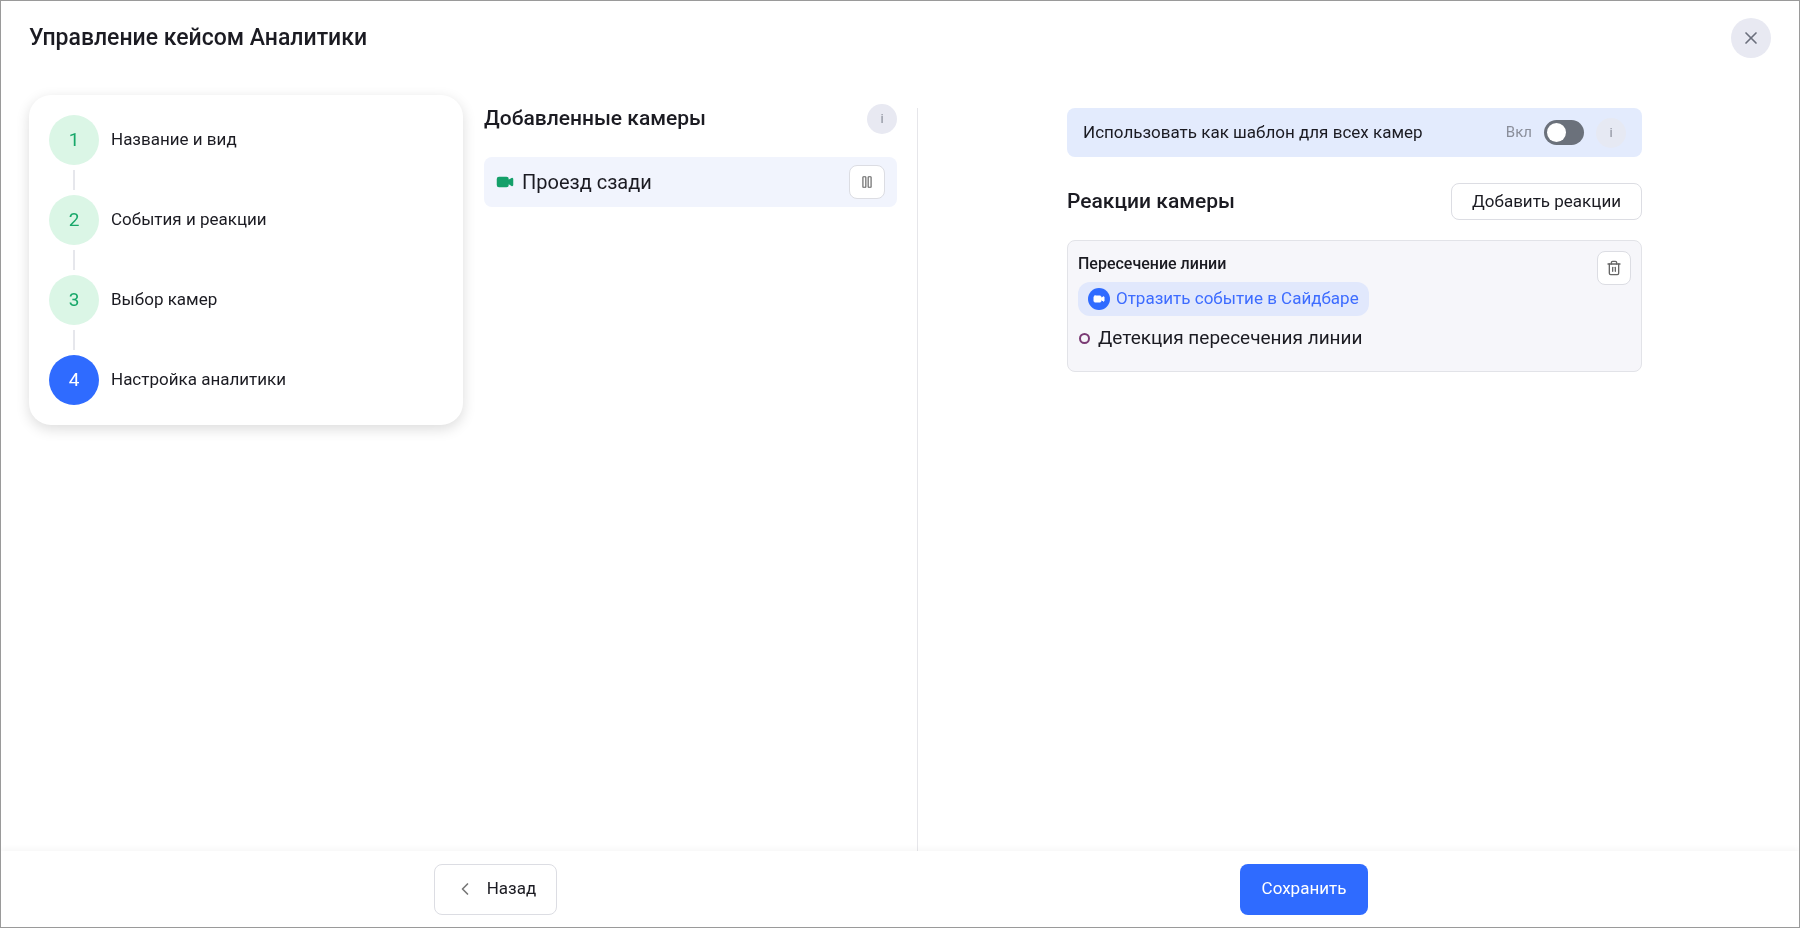 Image resolution: width=1800 pixels, height=928 pixels. Describe the element at coordinates (1546, 201) in the screenshot. I see `add-reactions-button: Добавить реакции` at that location.